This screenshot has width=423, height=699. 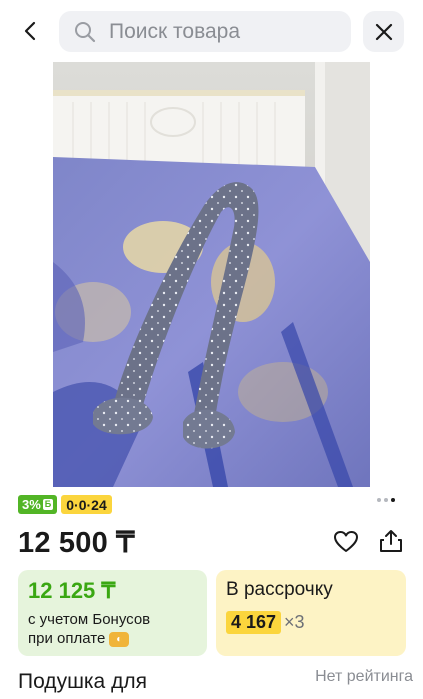 I want to click on top-bar, so click(x=211, y=31).